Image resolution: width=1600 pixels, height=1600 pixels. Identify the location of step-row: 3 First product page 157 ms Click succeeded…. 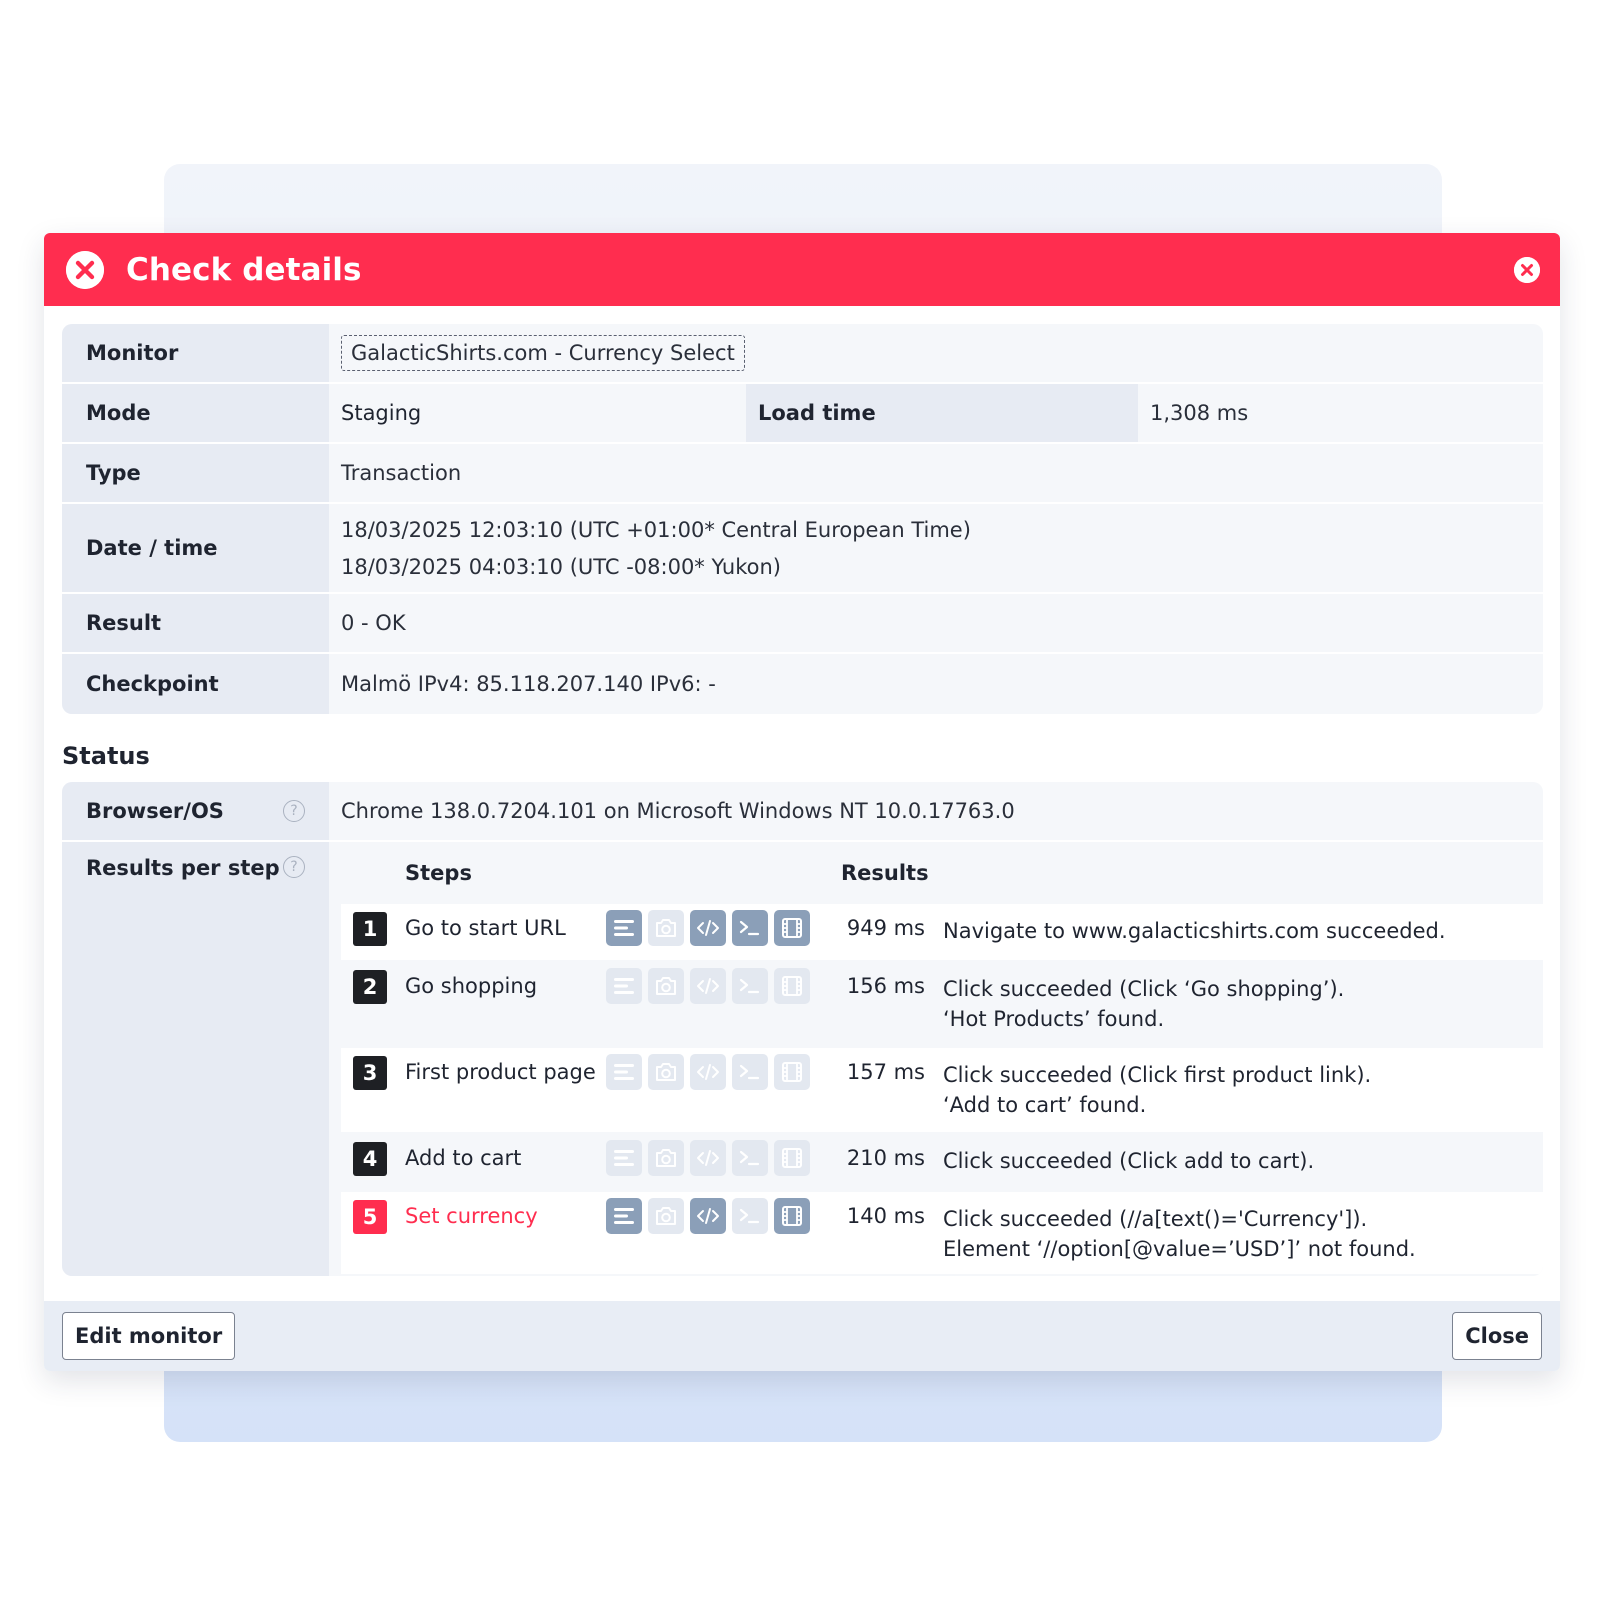
(942, 1091).